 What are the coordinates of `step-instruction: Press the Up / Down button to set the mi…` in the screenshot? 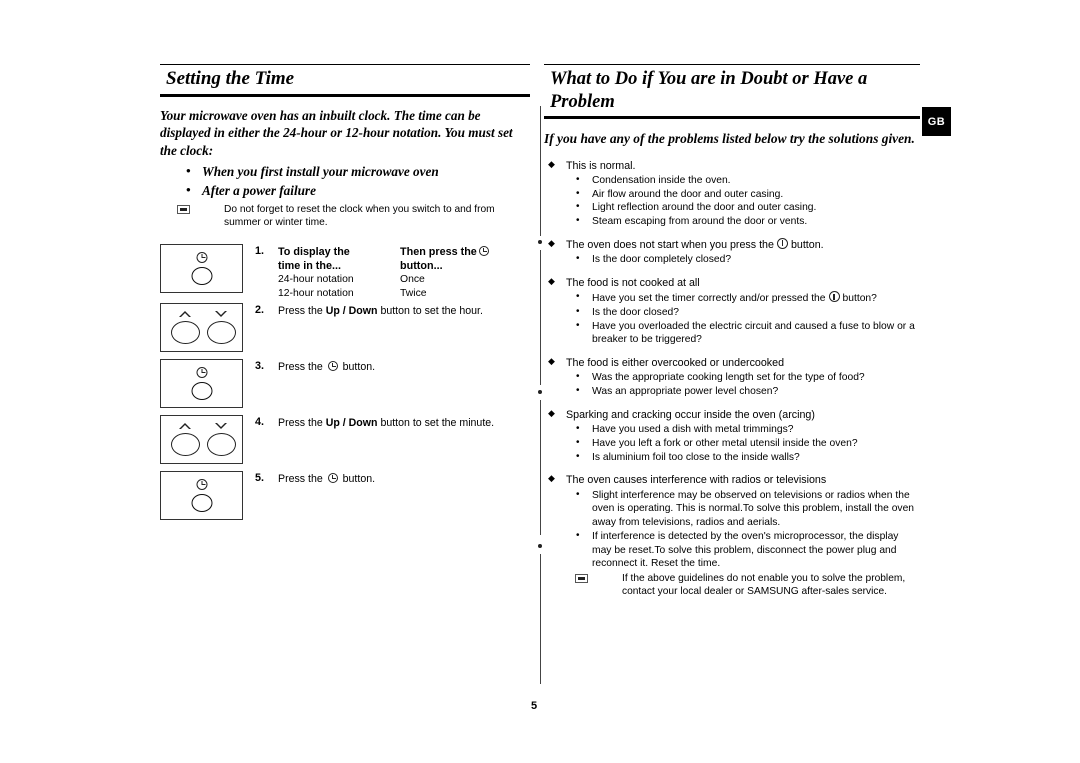 It's located at (386, 422).